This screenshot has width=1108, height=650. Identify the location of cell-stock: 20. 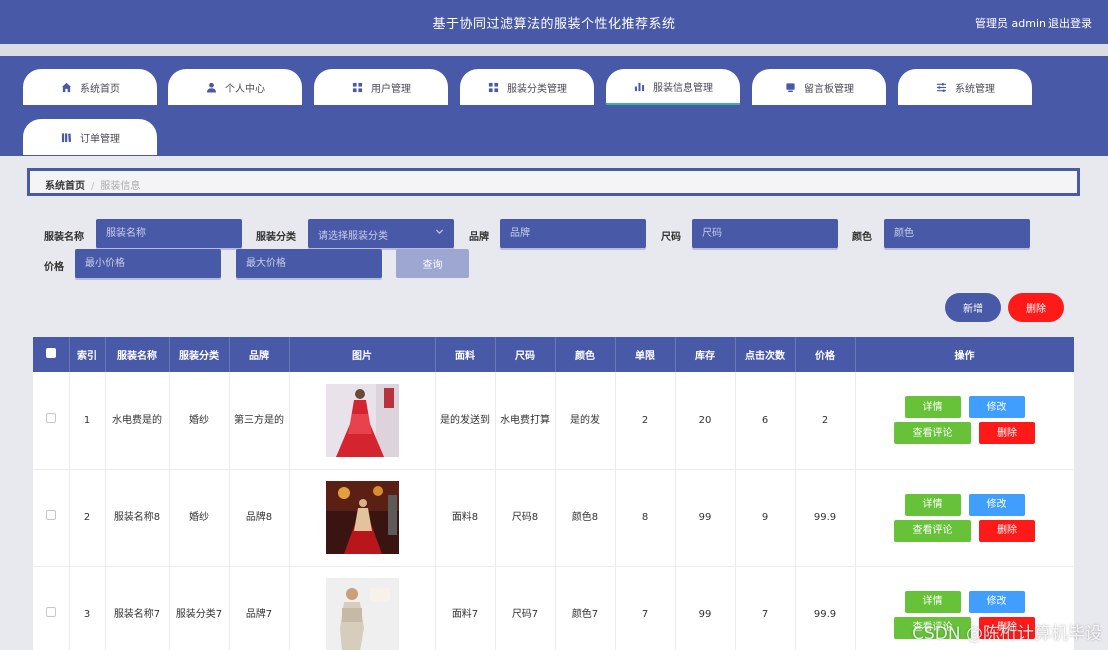
(705, 421).